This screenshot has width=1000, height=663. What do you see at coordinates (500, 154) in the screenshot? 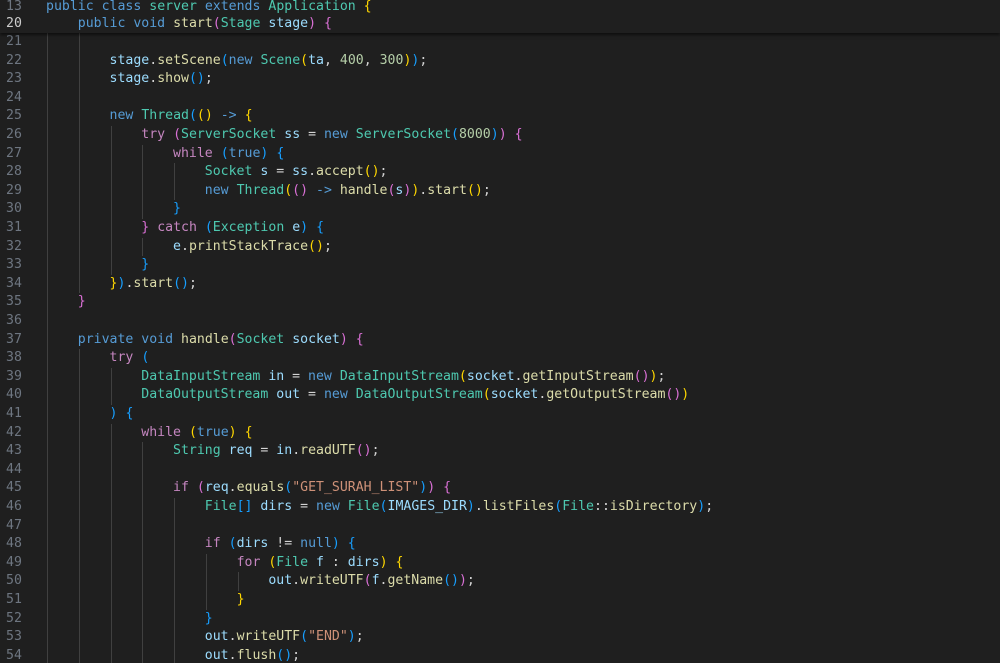
I see `code-line: 27 while (true) {` at bounding box center [500, 154].